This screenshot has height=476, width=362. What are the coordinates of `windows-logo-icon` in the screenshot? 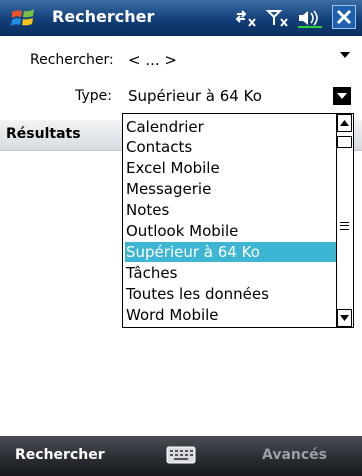 It's located at (23, 18).